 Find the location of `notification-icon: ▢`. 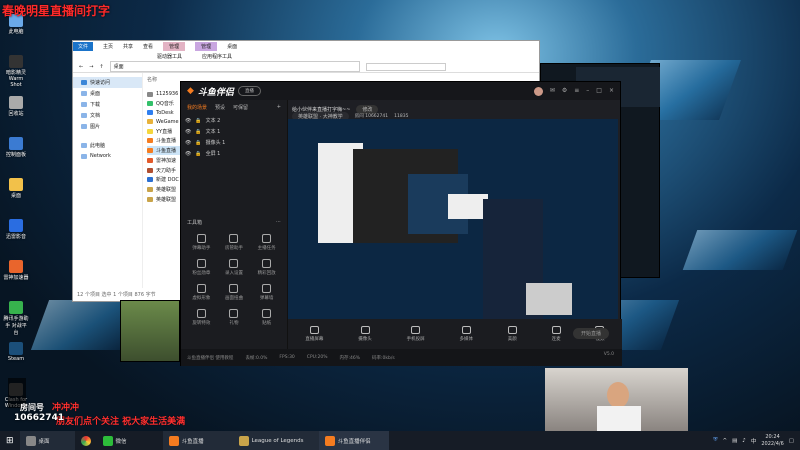

notification-icon: ▢ is located at coordinates (791, 441).